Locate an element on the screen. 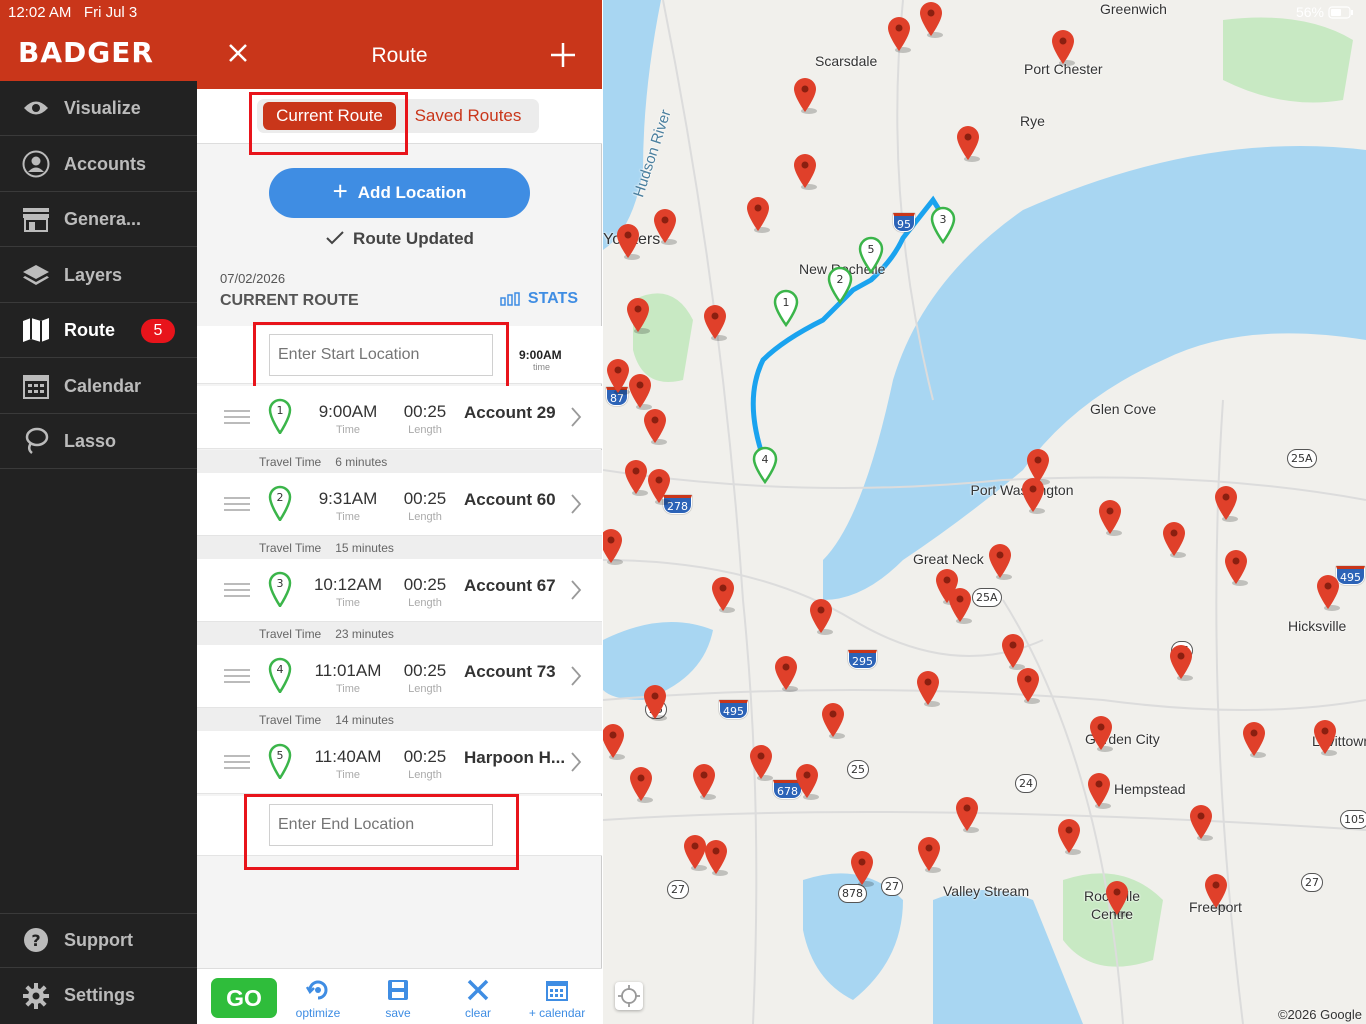 Image resolution: width=1366 pixels, height=1024 pixels. go-button: GO is located at coordinates (244, 998).